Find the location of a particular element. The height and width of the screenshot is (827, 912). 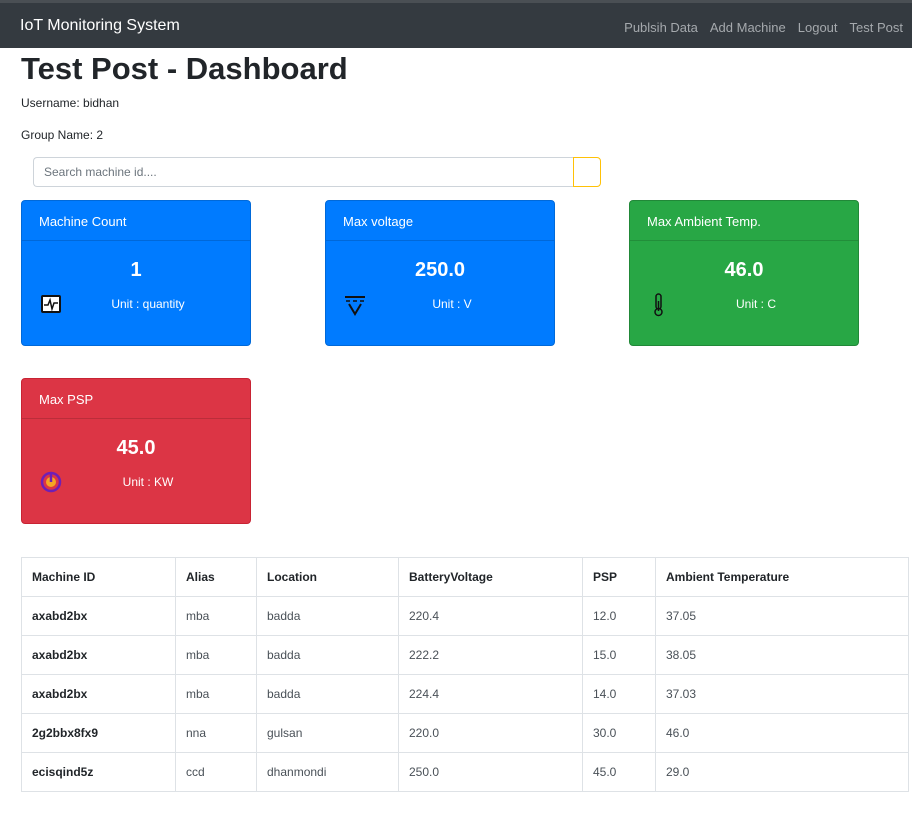

search-button is located at coordinates (587, 172).